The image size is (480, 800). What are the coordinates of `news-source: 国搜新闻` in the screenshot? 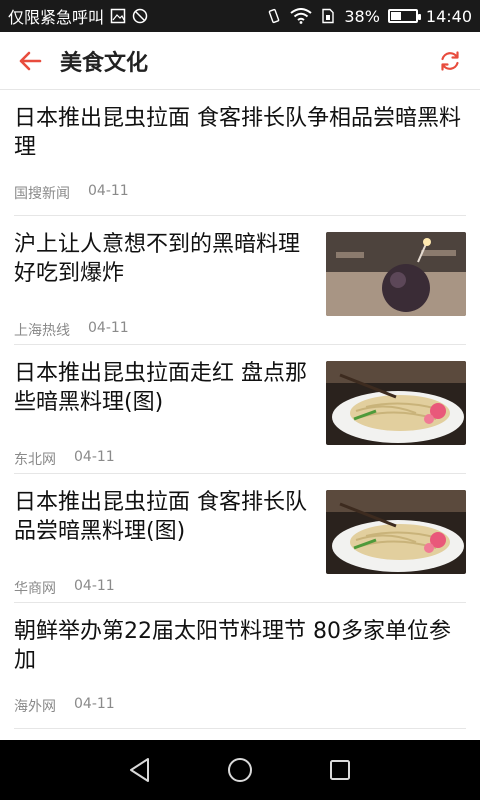 It's located at (42, 194).